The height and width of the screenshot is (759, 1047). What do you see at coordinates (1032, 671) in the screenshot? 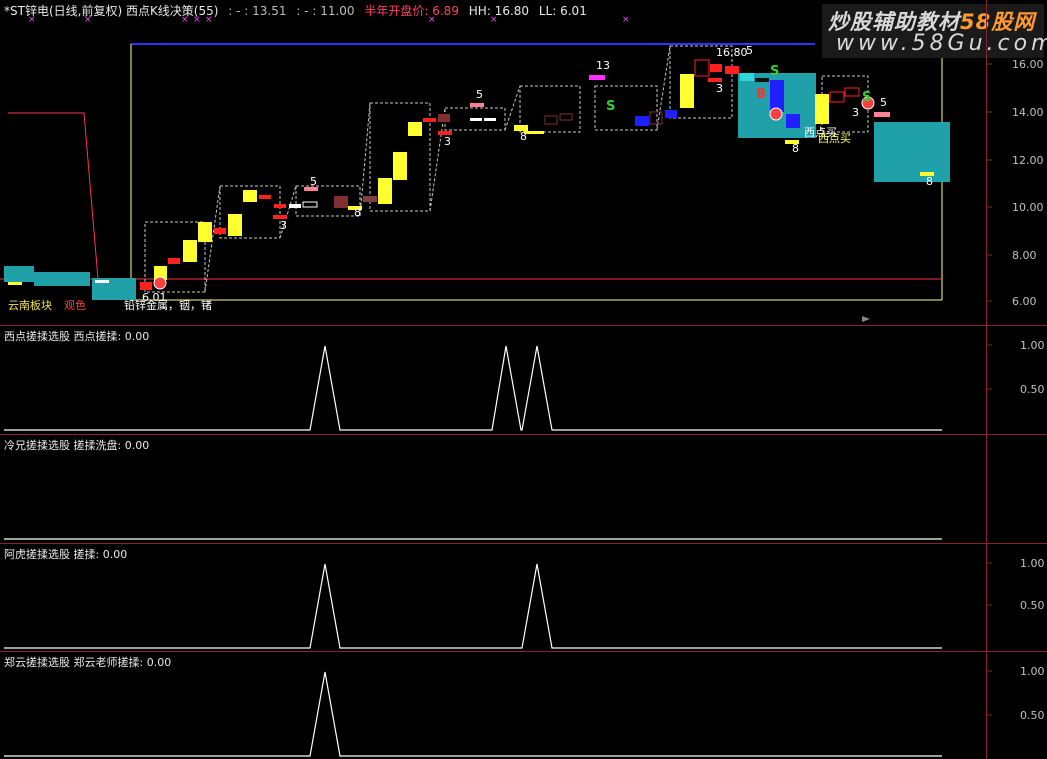
I see `pane4-tick: 1.00` at bounding box center [1032, 671].